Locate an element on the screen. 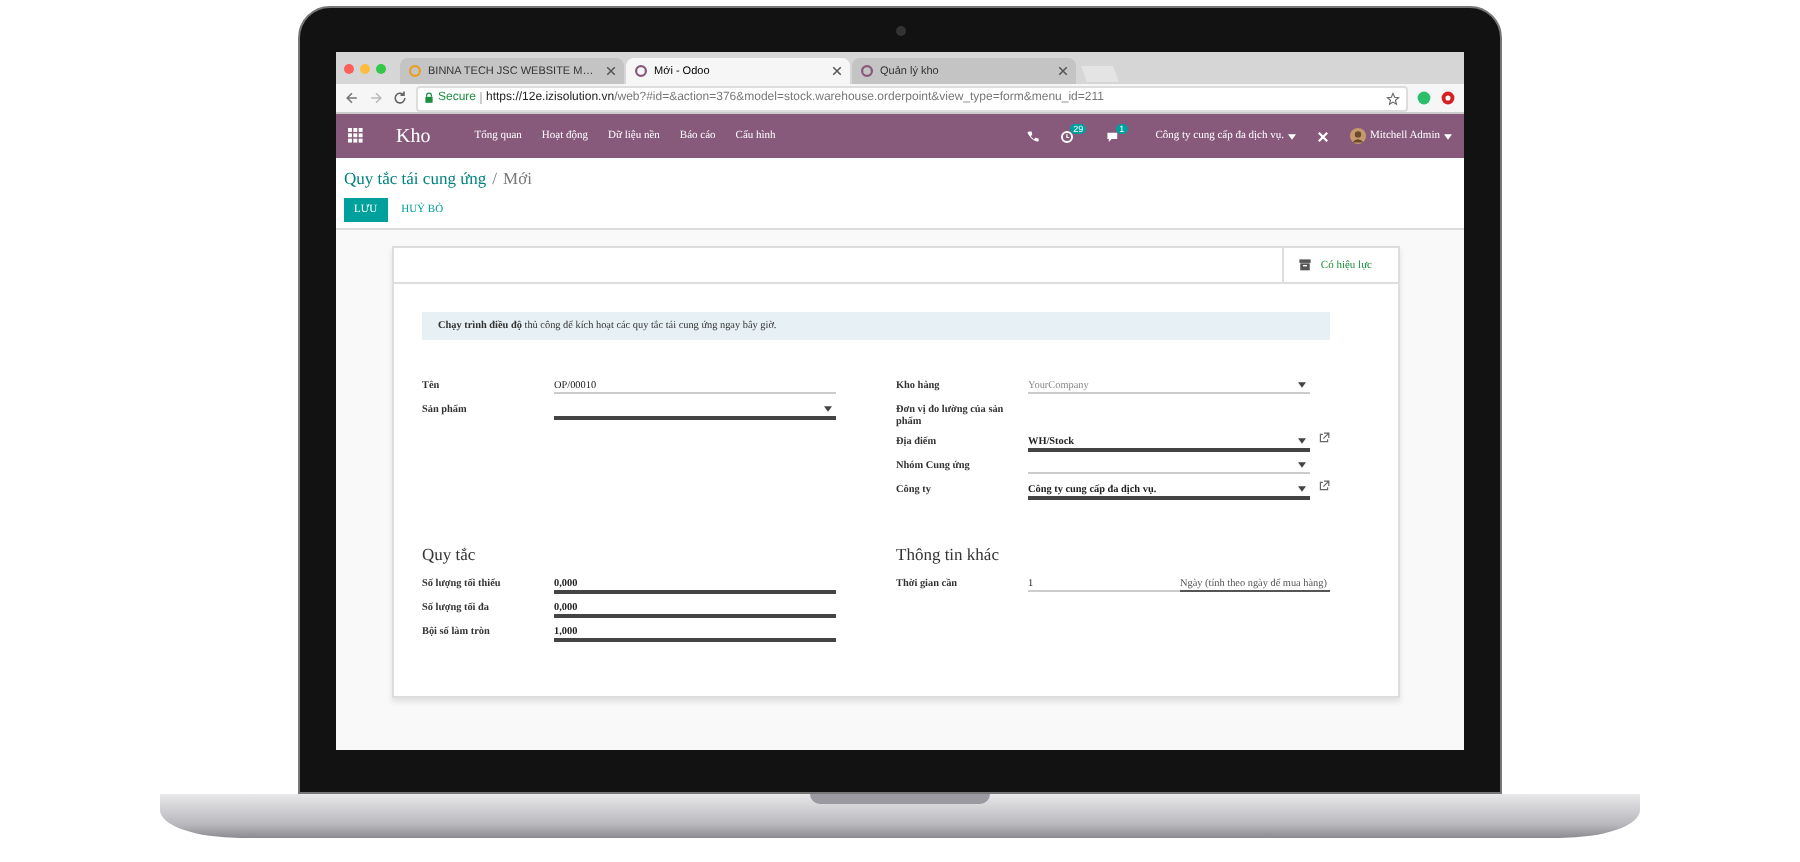 This screenshot has width=1800, height=862. breadcrumb-current: Mới is located at coordinates (517, 178).